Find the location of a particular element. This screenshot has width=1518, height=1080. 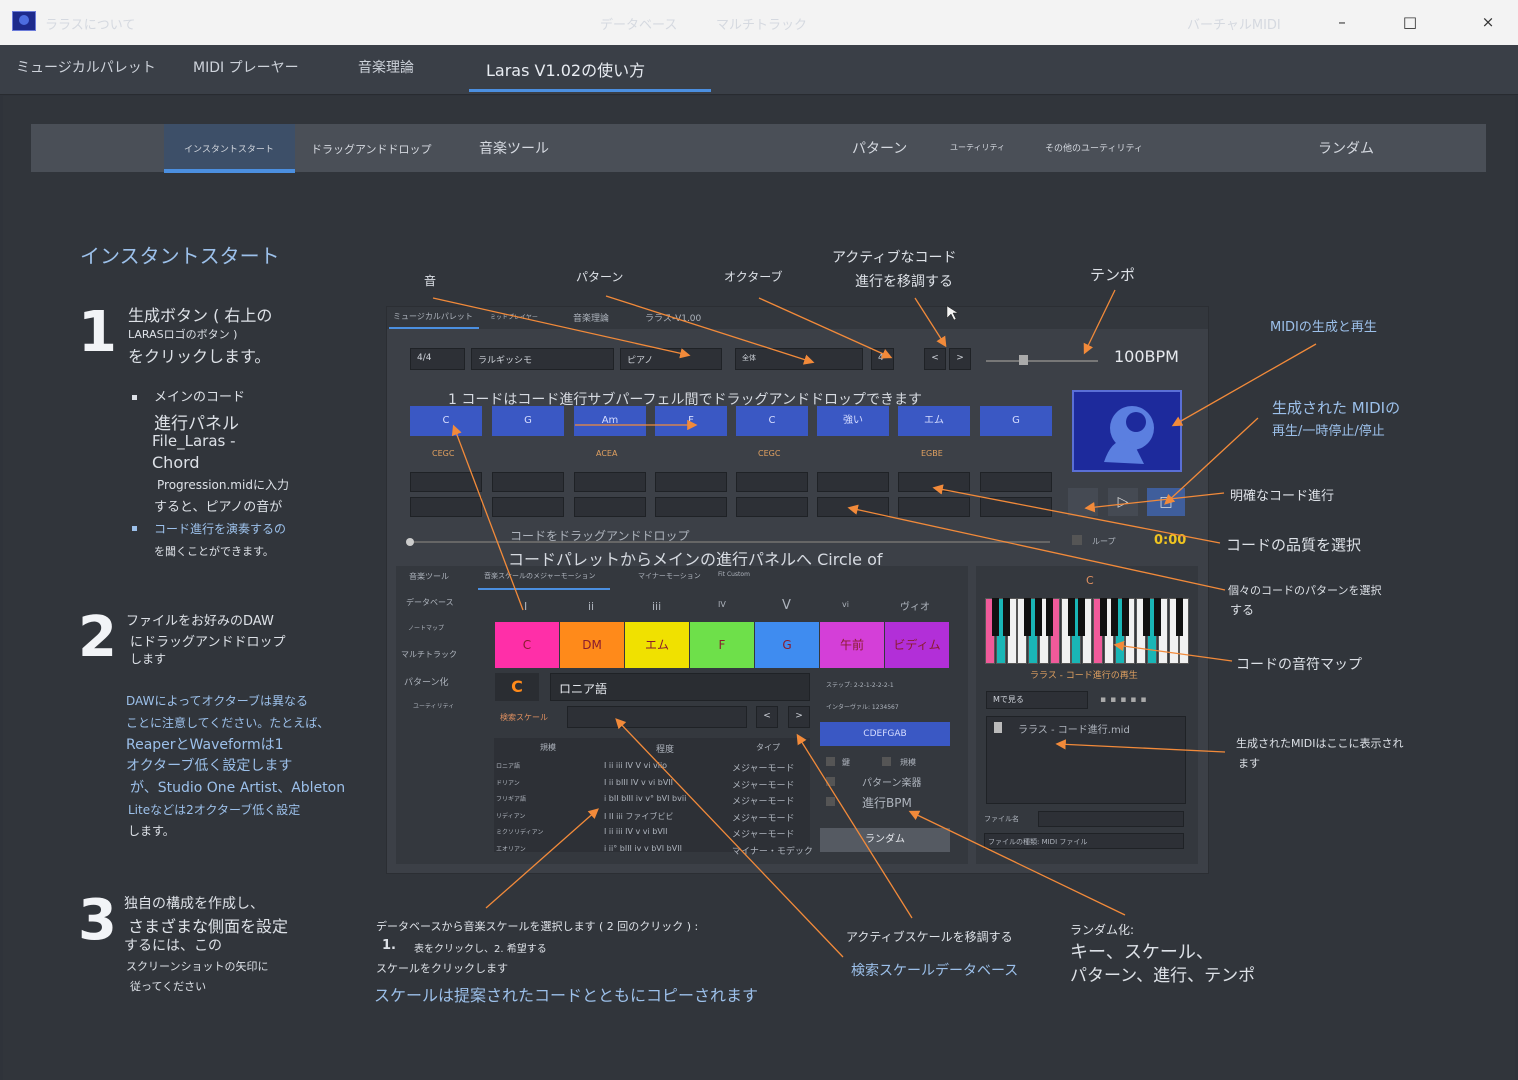

app-search-input is located at coordinates (657, 717).